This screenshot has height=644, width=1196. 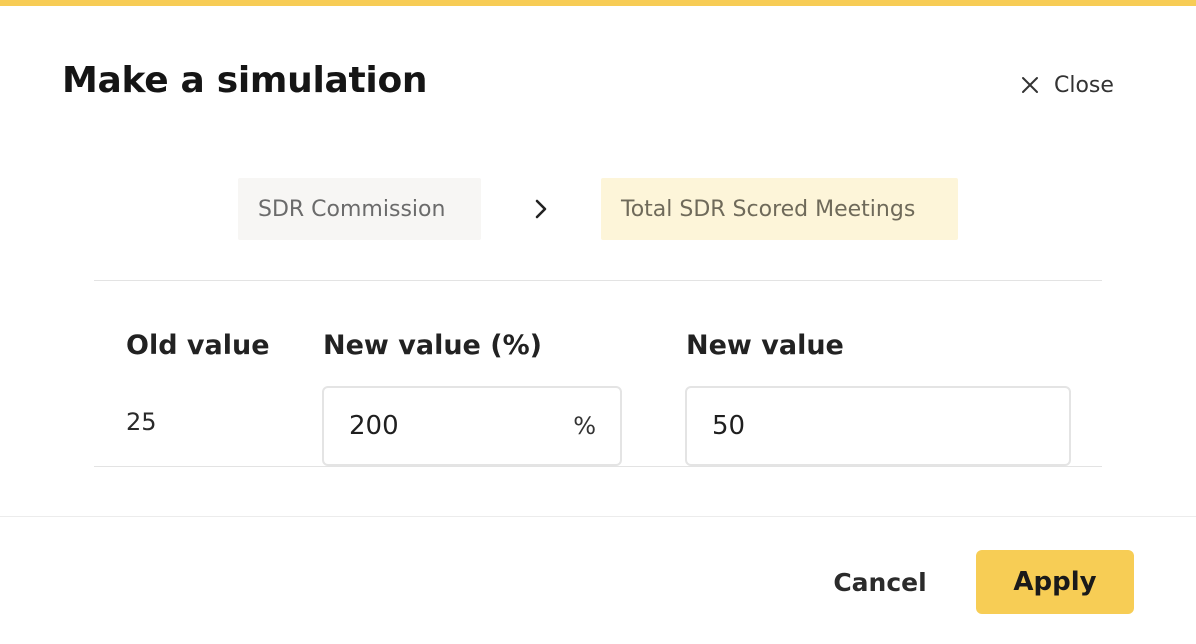 What do you see at coordinates (880, 582) in the screenshot?
I see `cancel-button: Cancel` at bounding box center [880, 582].